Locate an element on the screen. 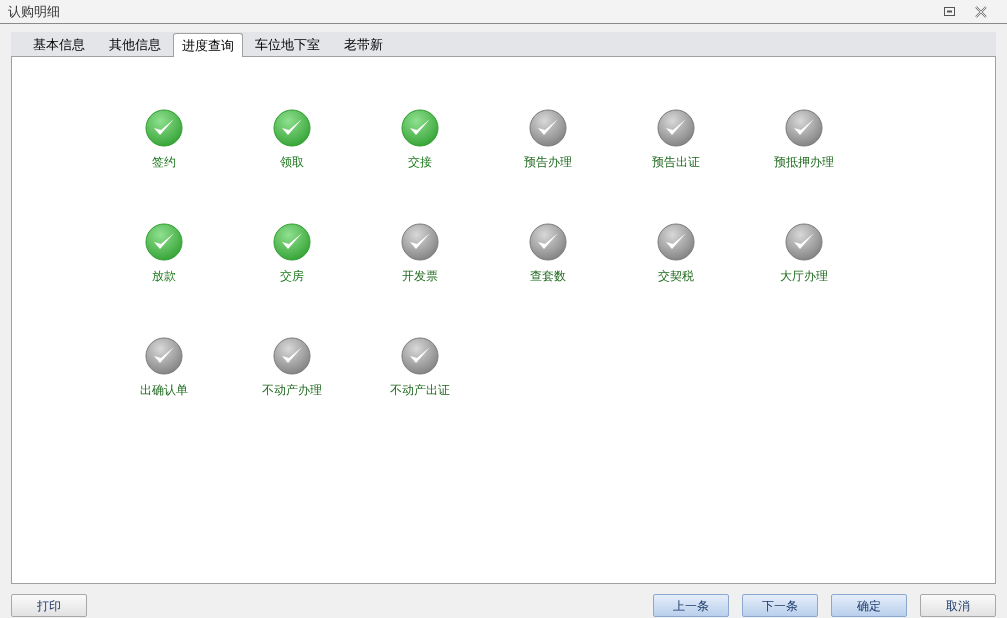 The height and width of the screenshot is (618, 1007). window-title: 认购明细 is located at coordinates (34, 11).